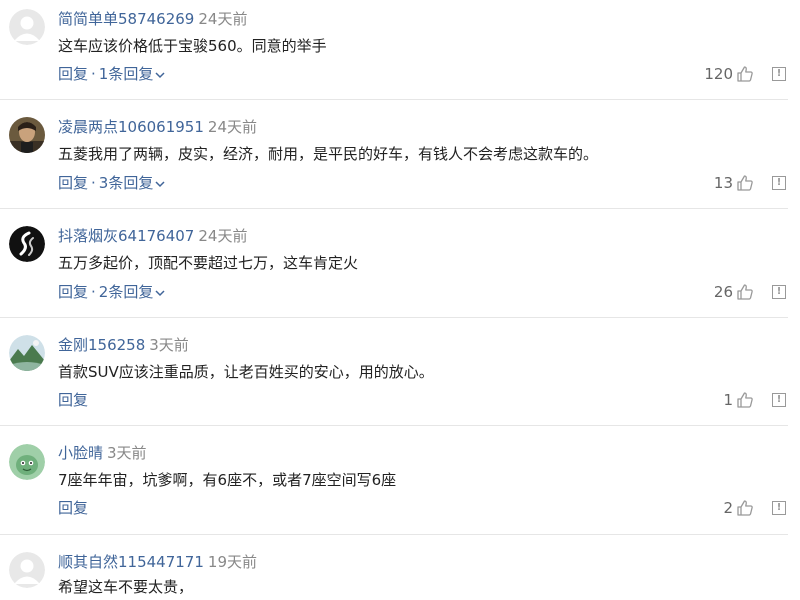 The image size is (800, 600). What do you see at coordinates (27, 462) in the screenshot?
I see `cartoon-avatar` at bounding box center [27, 462].